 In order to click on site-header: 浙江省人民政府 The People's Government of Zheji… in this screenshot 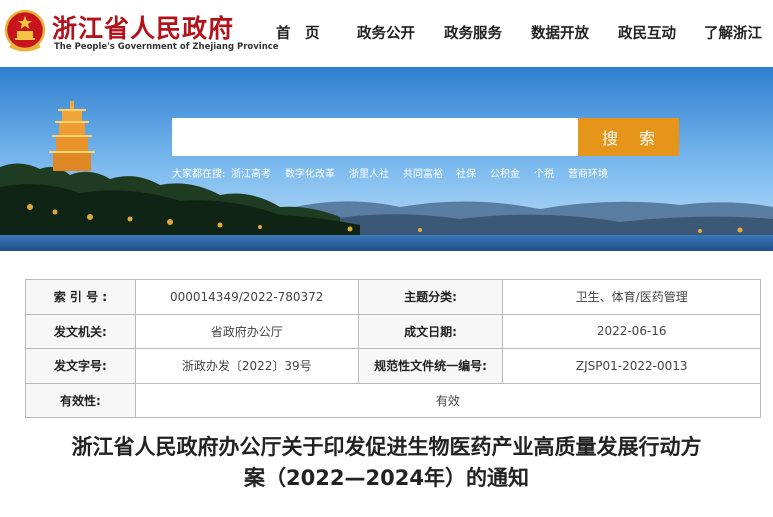, I will do `click(386, 33)`.